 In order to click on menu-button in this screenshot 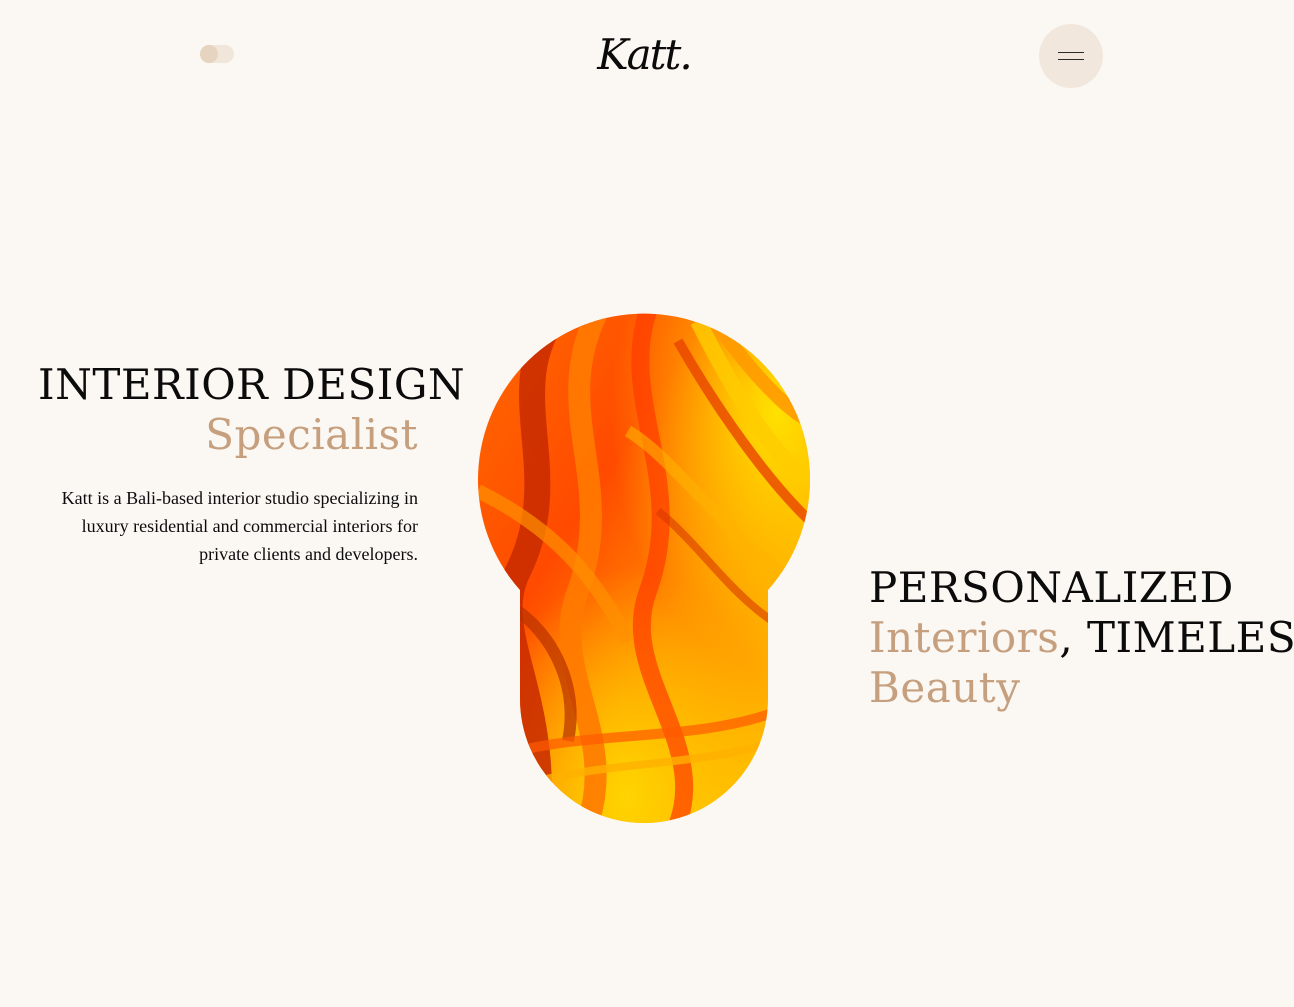, I will do `click(1071, 56)`.